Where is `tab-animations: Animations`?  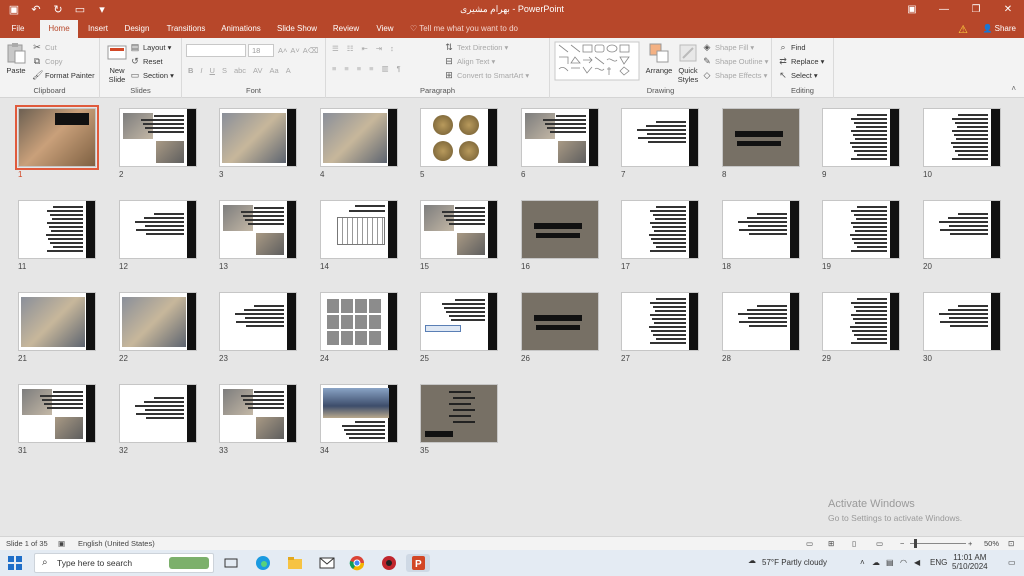
tab-animations: Animations is located at coordinates (241, 29).